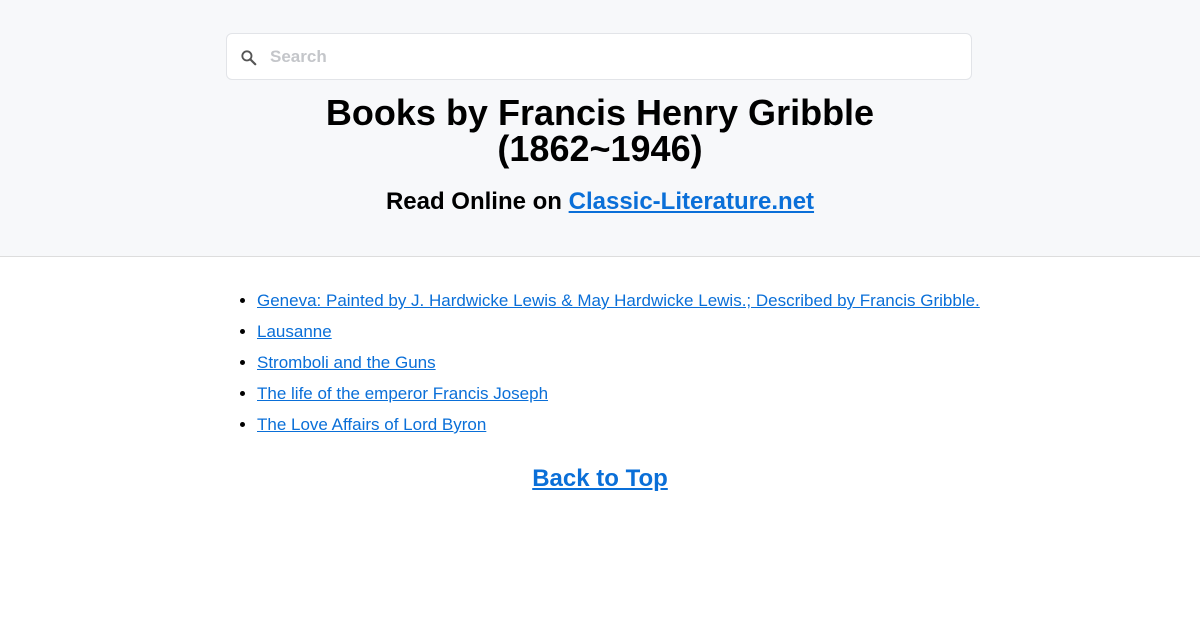 This screenshot has height=628, width=1200. Describe the element at coordinates (615, 56) in the screenshot. I see `search-input` at that location.